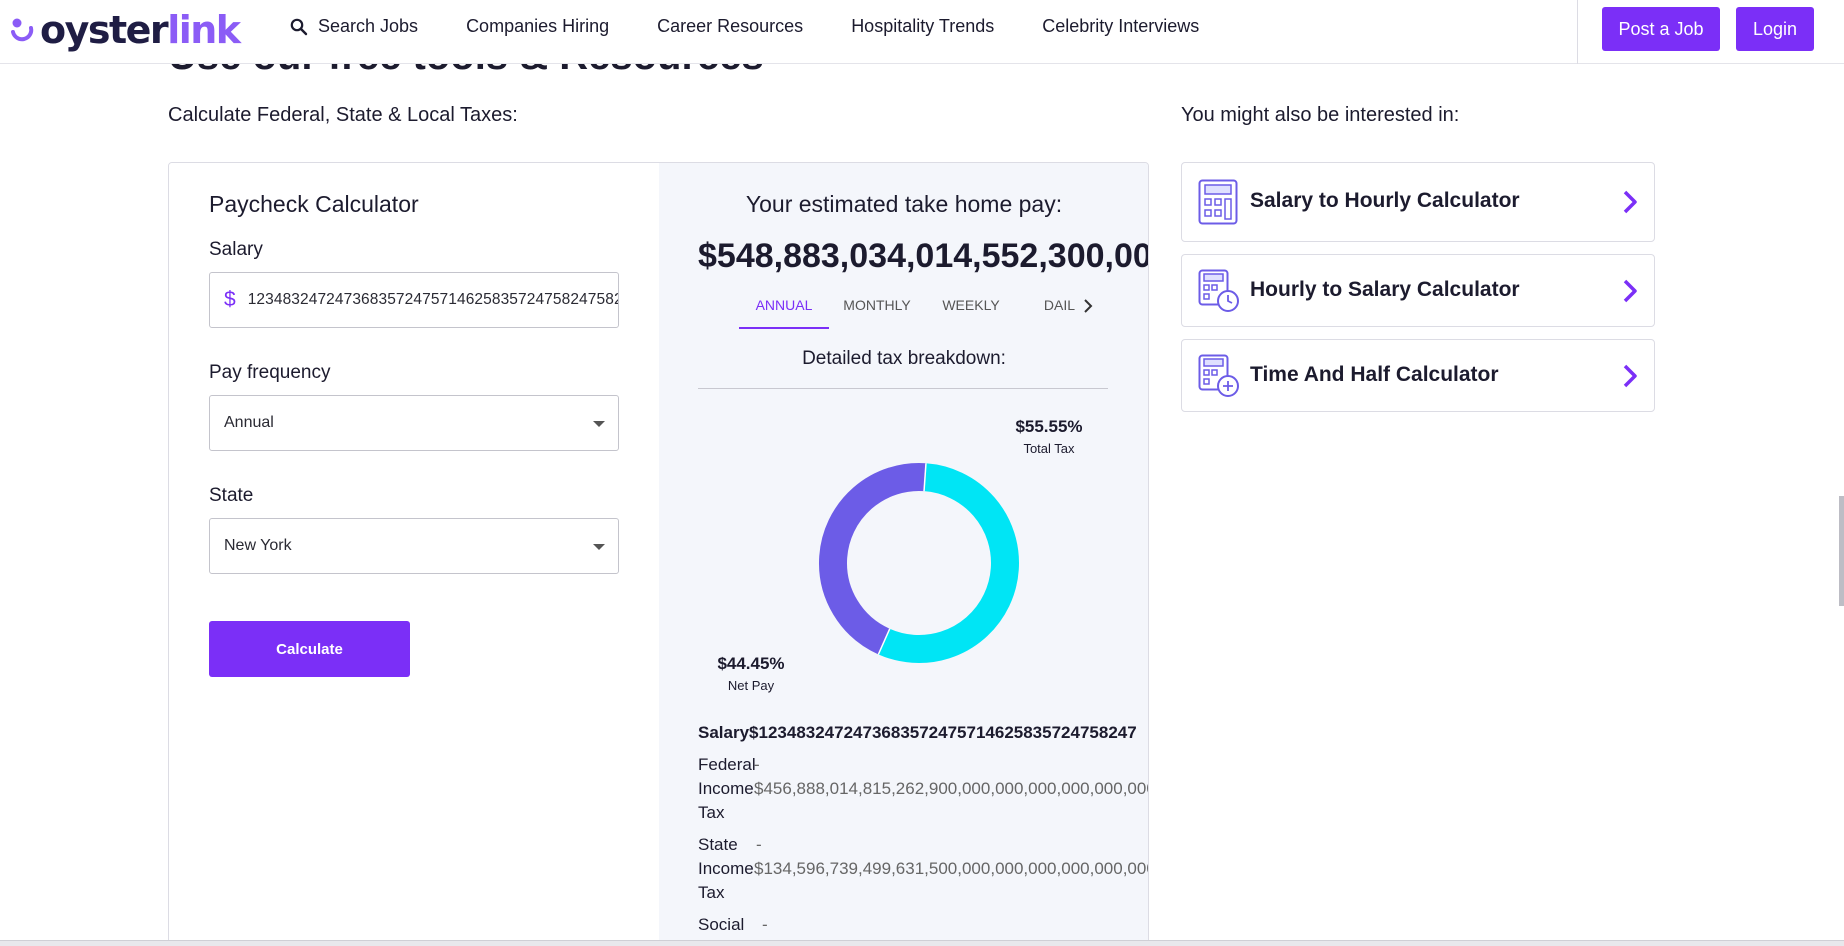 The width and height of the screenshot is (1844, 946). What do you see at coordinates (1320, 115) in the screenshot?
I see `related-subtitle: You might also be interested in:` at bounding box center [1320, 115].